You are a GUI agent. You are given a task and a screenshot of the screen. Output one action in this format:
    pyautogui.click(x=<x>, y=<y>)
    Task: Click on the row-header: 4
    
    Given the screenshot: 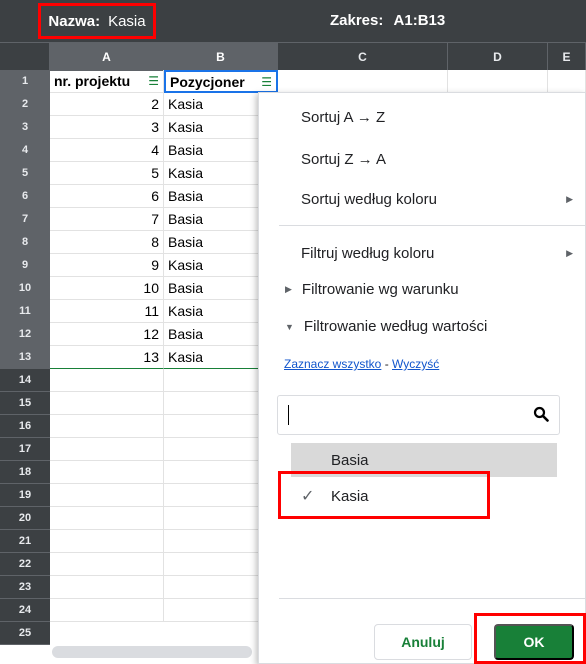 What is the action you would take?
    pyautogui.click(x=25, y=150)
    